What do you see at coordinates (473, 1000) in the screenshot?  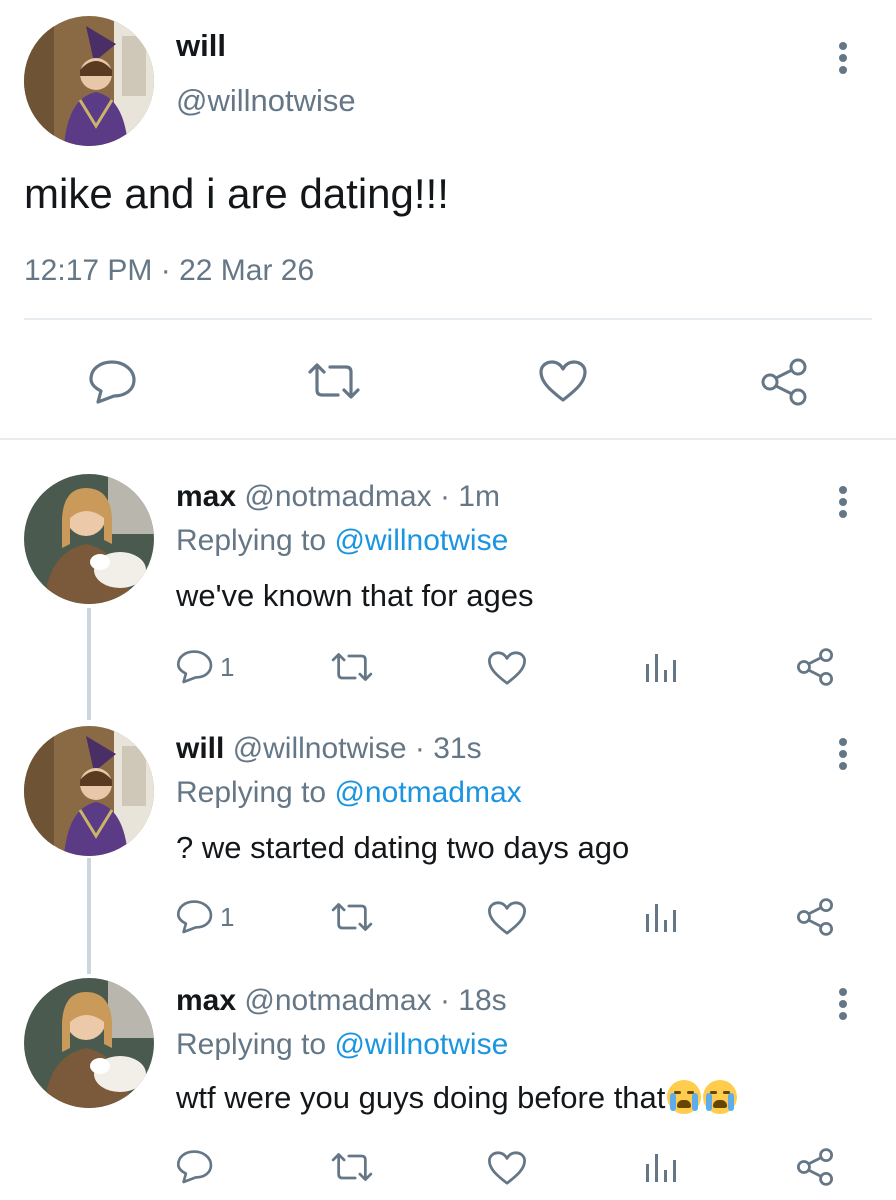 I see `reply-time: · 18s` at bounding box center [473, 1000].